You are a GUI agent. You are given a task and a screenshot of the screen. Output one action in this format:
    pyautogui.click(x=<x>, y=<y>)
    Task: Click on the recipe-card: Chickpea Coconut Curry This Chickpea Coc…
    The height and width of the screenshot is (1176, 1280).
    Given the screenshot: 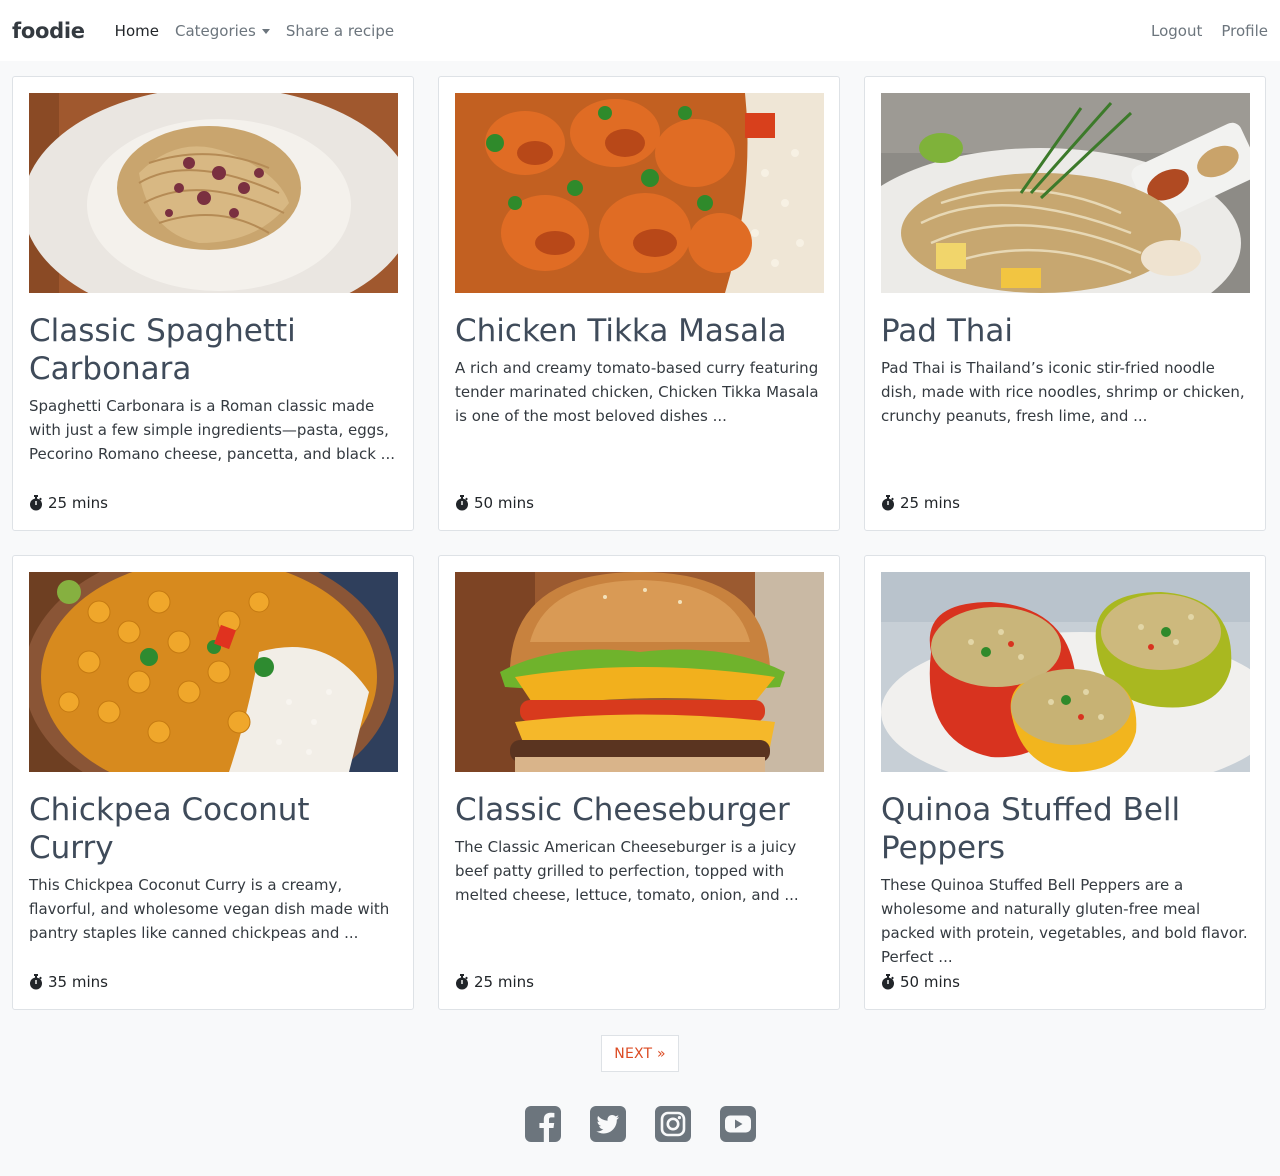 What is the action you would take?
    pyautogui.click(x=213, y=782)
    